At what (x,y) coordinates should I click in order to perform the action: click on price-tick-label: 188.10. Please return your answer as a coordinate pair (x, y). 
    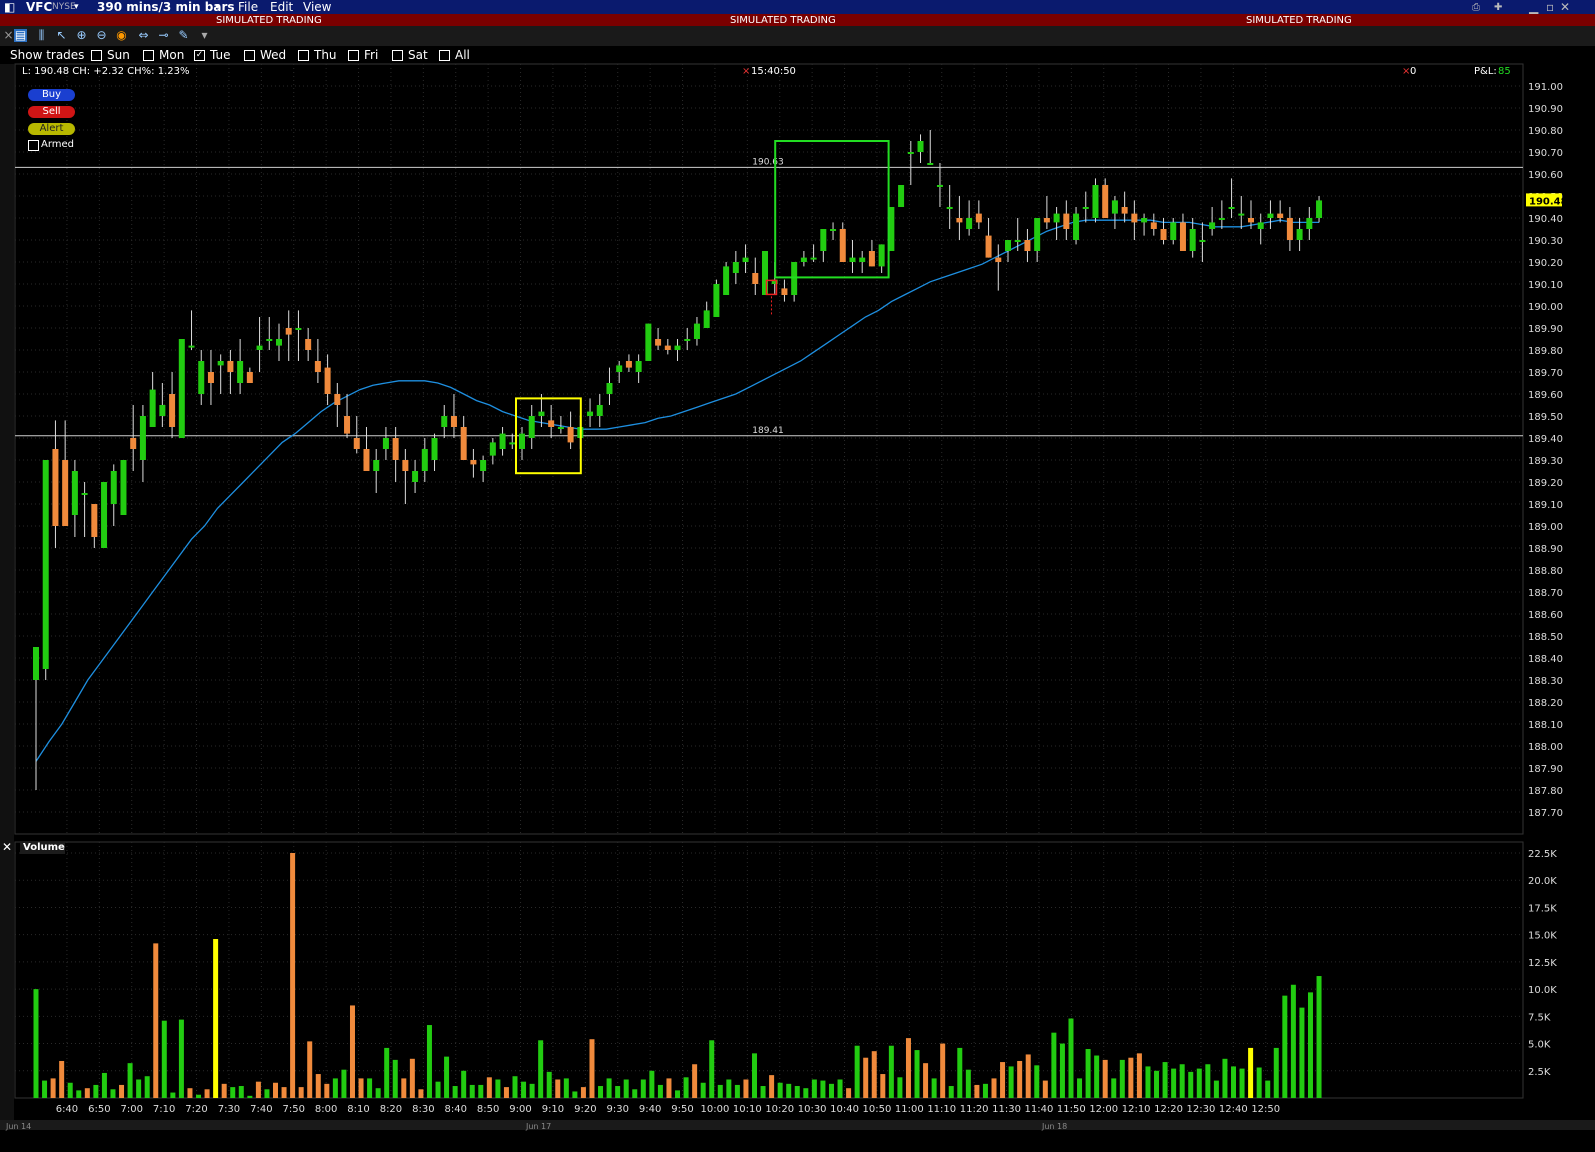
    Looking at the image, I should click on (1545, 725).